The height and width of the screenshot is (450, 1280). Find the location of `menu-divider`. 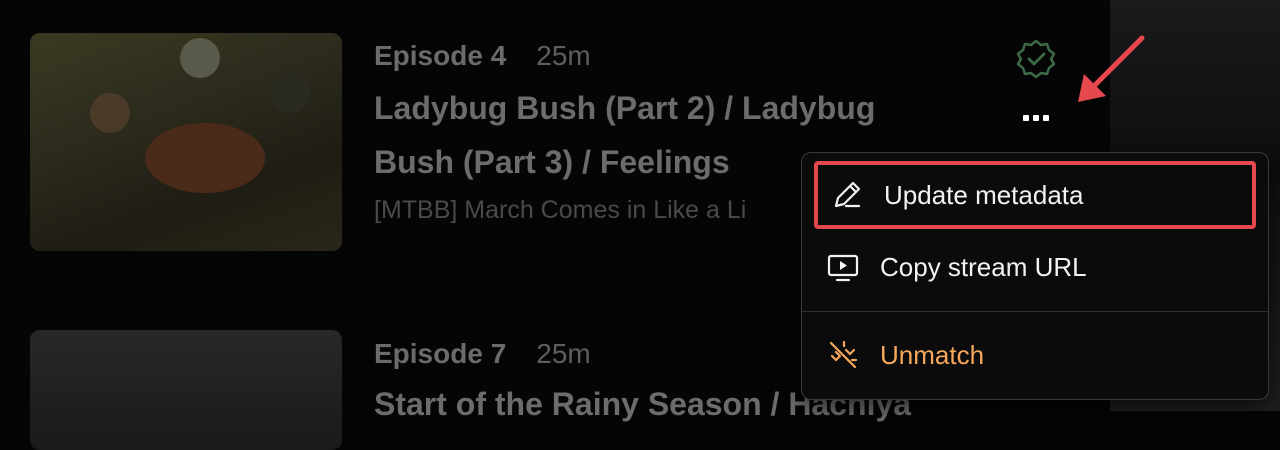

menu-divider is located at coordinates (1035, 311).